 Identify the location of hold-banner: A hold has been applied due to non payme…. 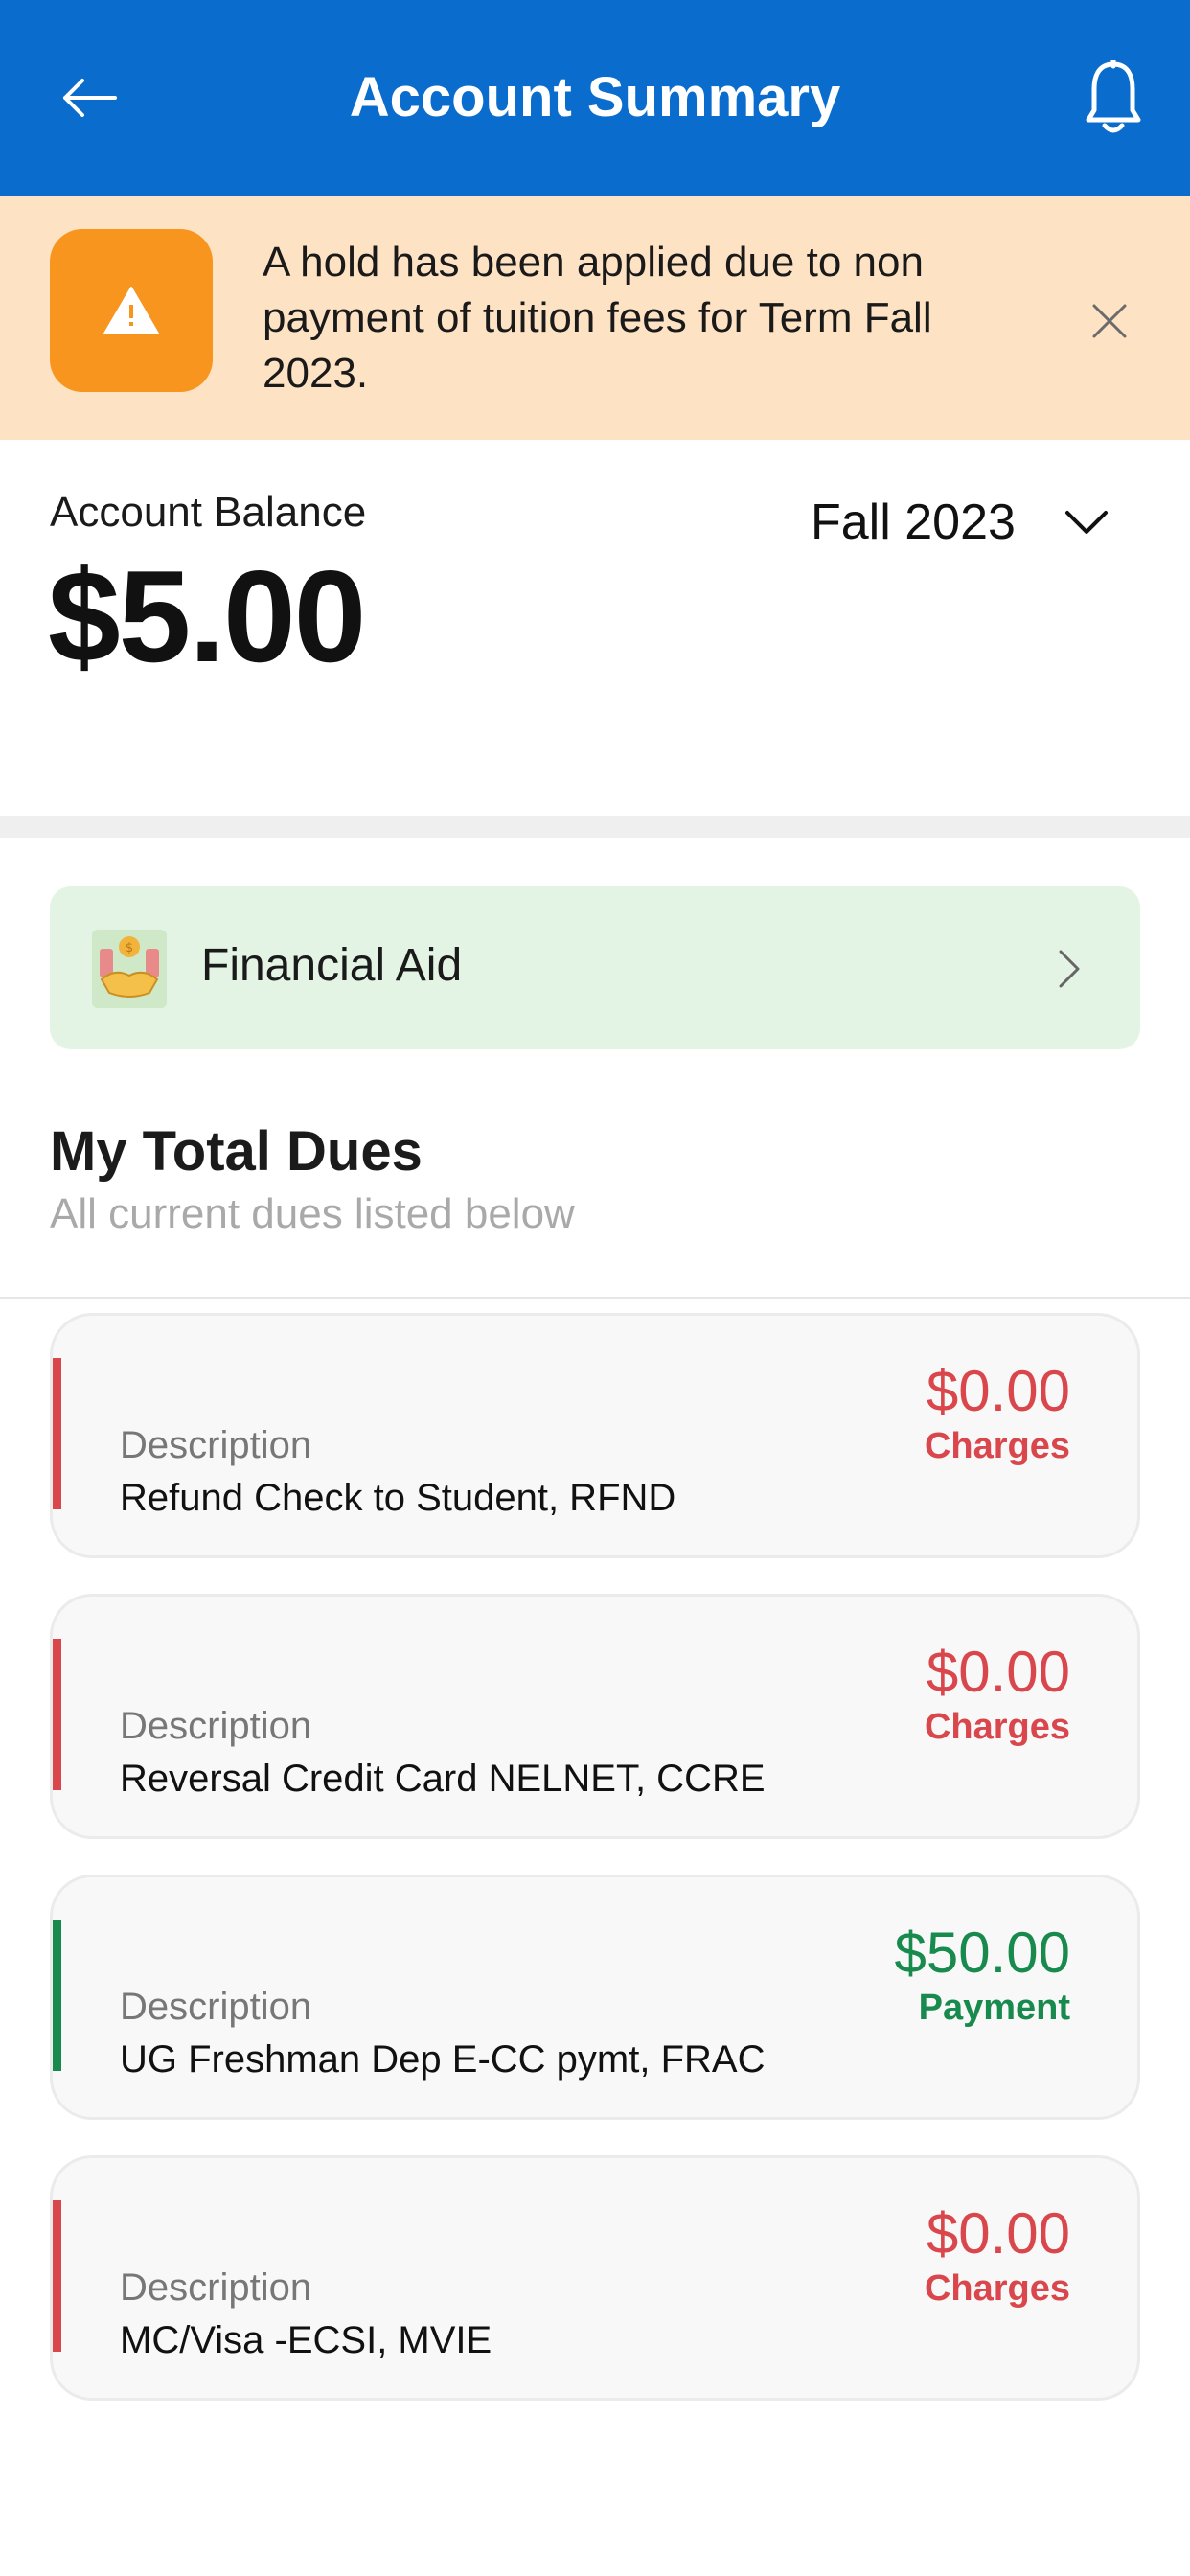
(595, 318).